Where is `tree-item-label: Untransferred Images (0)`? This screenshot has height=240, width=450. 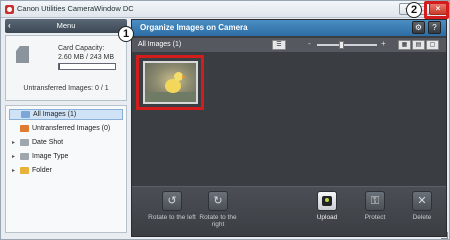
tree-item-label: Untransferred Images (0) is located at coordinates (71, 128).